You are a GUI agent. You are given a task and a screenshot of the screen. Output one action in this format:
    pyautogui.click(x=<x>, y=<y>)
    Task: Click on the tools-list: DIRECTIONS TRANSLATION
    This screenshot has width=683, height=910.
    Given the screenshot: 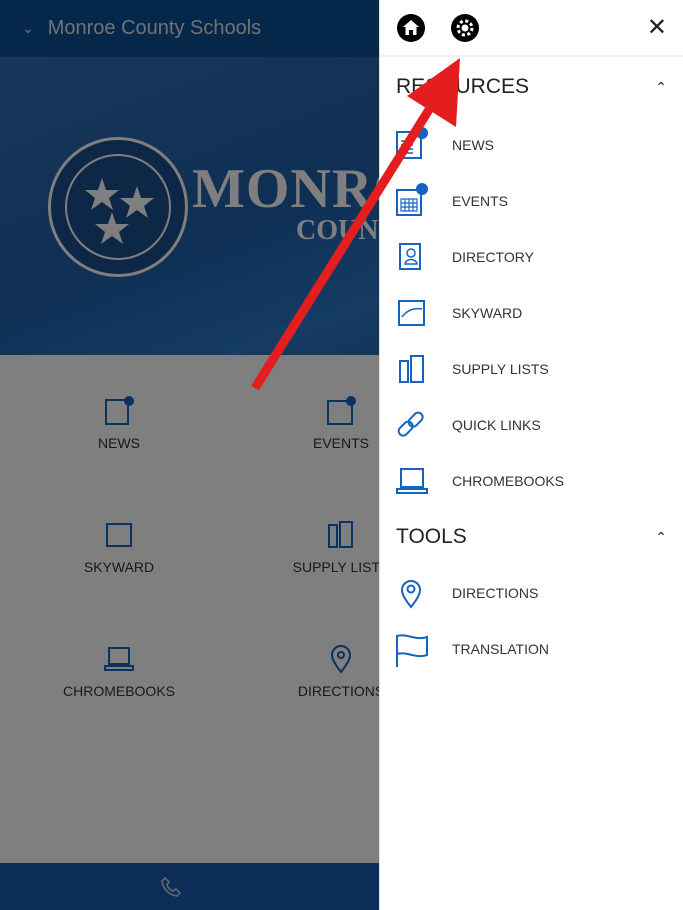 What is the action you would take?
    pyautogui.click(x=531, y=621)
    